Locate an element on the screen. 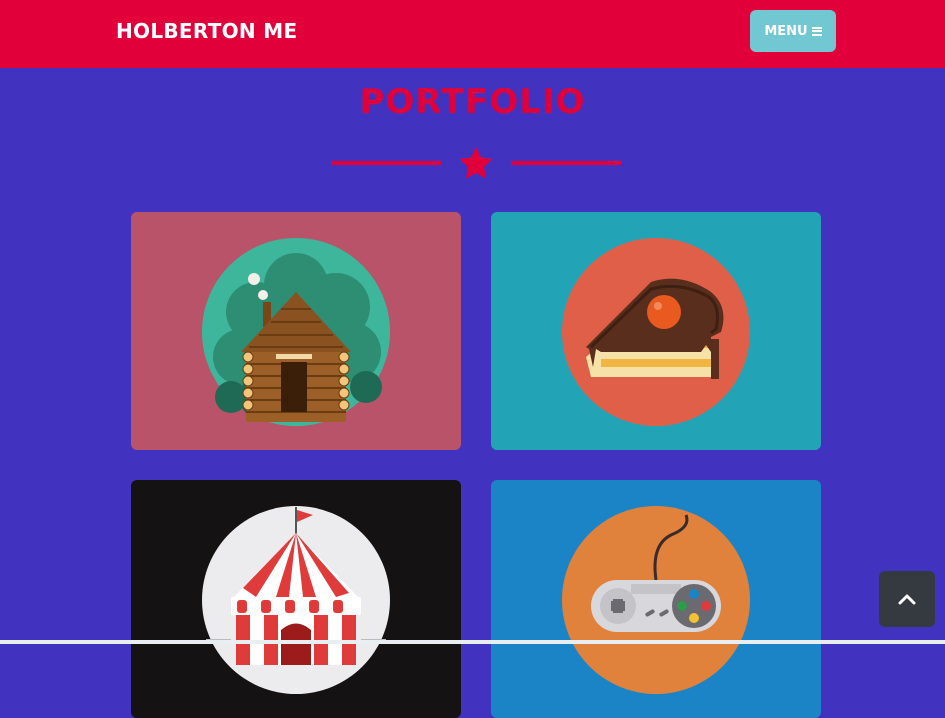 This screenshot has height=718, width=945. star-divider is located at coordinates (476, 163).